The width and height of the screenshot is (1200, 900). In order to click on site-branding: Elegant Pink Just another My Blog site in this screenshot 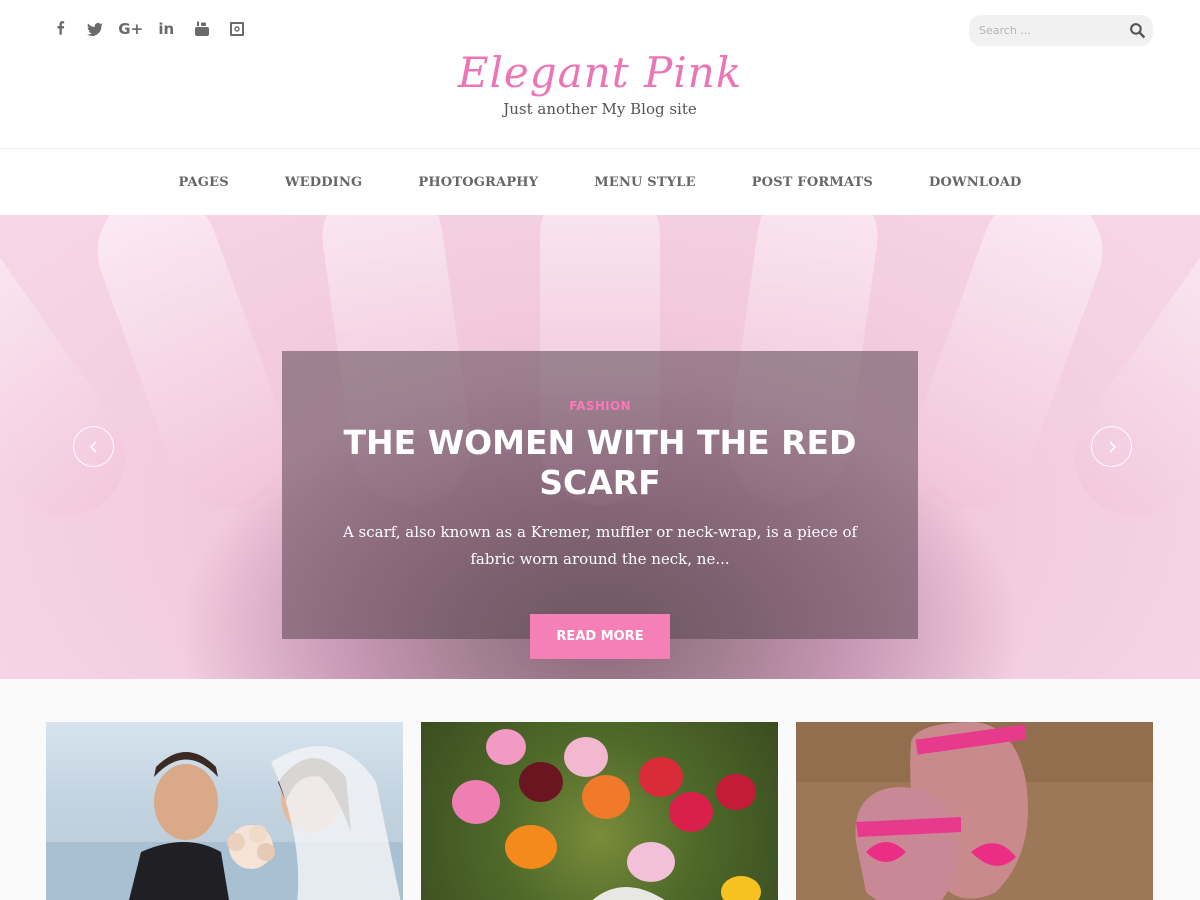, I will do `click(600, 83)`.